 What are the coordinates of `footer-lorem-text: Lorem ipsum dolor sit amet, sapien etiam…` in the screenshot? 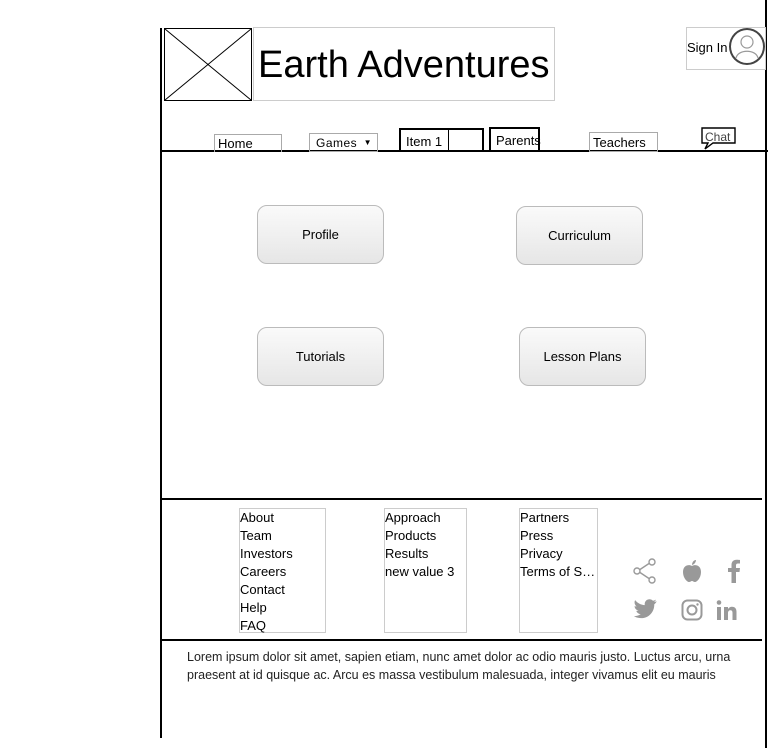 It's located at (459, 666).